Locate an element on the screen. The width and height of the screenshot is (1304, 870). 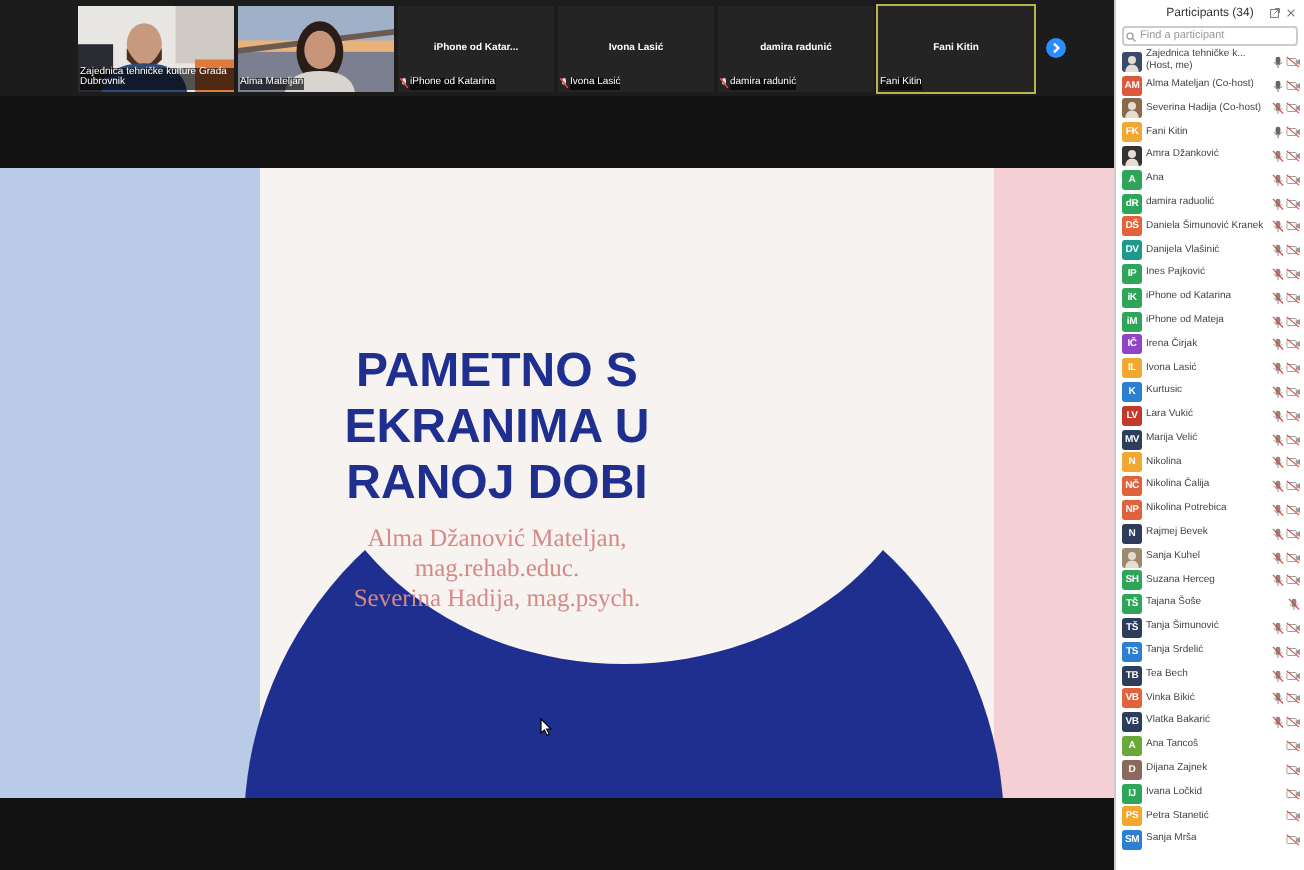
close-icon is located at coordinates (1291, 13).